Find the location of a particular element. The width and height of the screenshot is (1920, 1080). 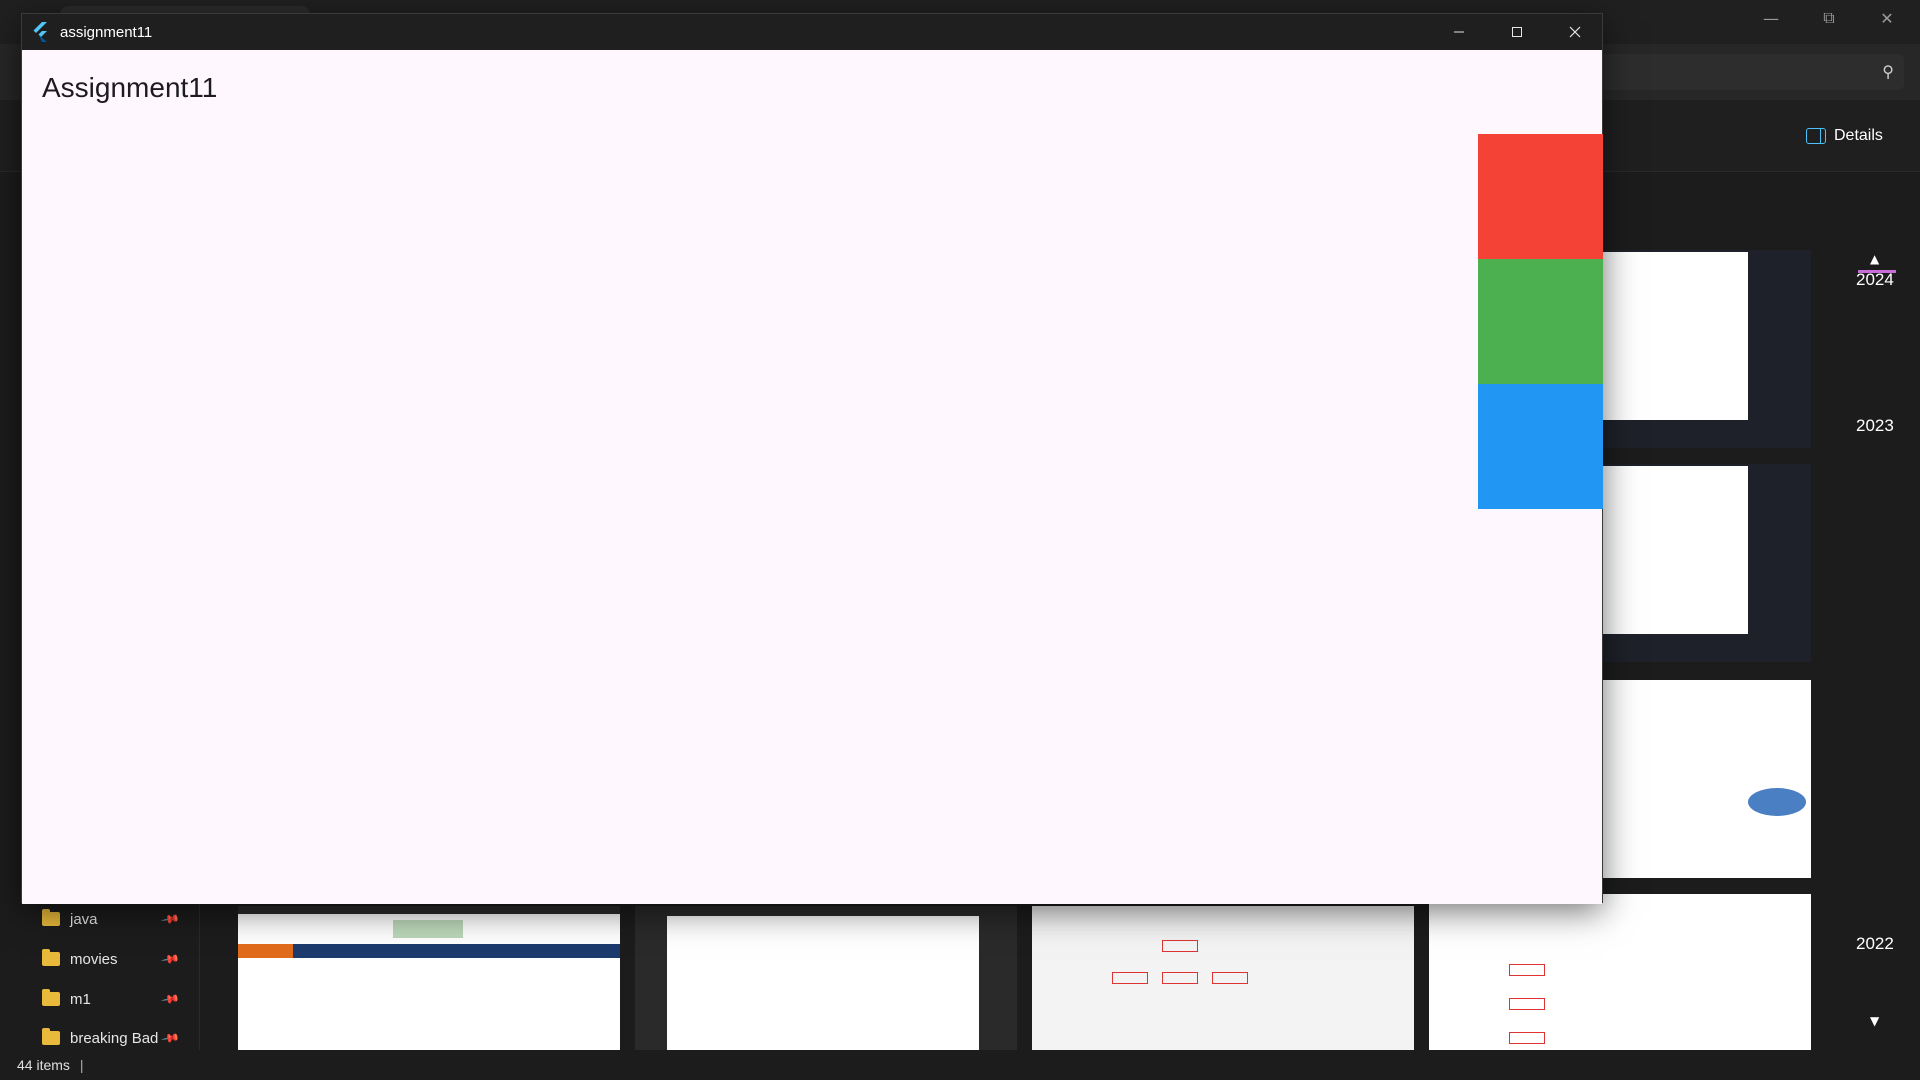

search-icon: ⚲ is located at coordinates (1888, 71).